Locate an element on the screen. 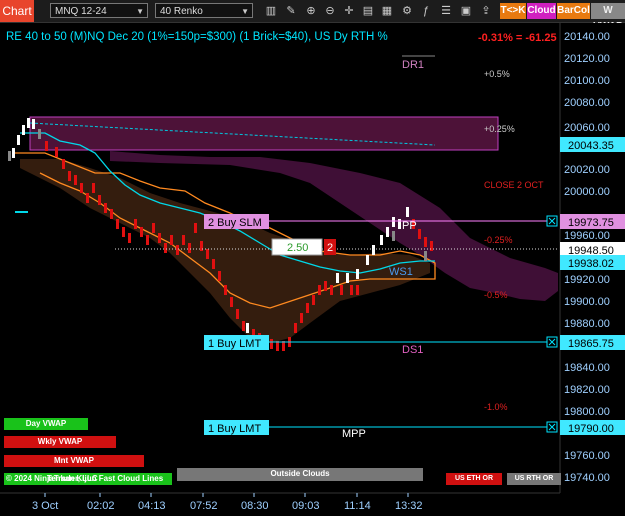 Image resolution: width=625 pixels, height=516 pixels. price-tick: 19920.00 is located at coordinates (587, 280).